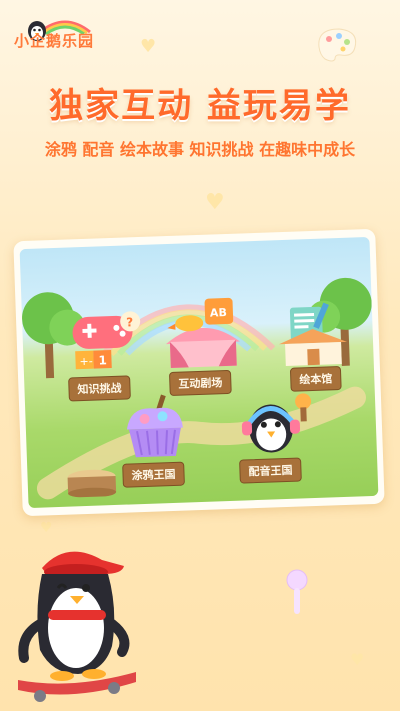 The image size is (400, 711). What do you see at coordinates (337, 45) in the screenshot?
I see `palette-icon` at bounding box center [337, 45].